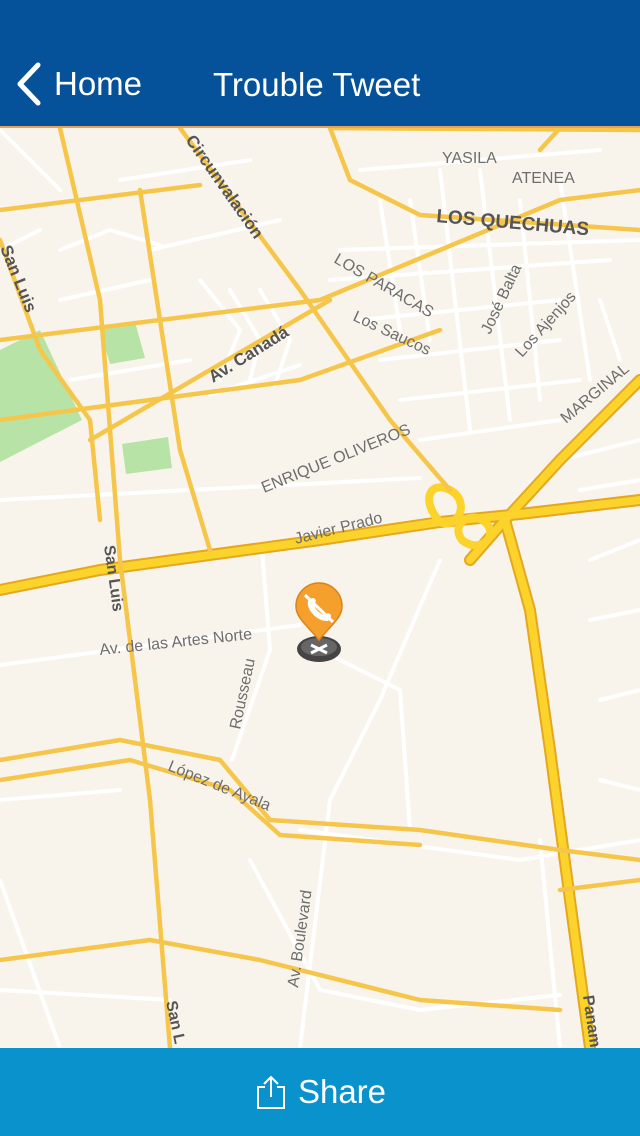  What do you see at coordinates (320, 64) in the screenshot?
I see `navigation-bar: Home Trouble Tweet` at bounding box center [320, 64].